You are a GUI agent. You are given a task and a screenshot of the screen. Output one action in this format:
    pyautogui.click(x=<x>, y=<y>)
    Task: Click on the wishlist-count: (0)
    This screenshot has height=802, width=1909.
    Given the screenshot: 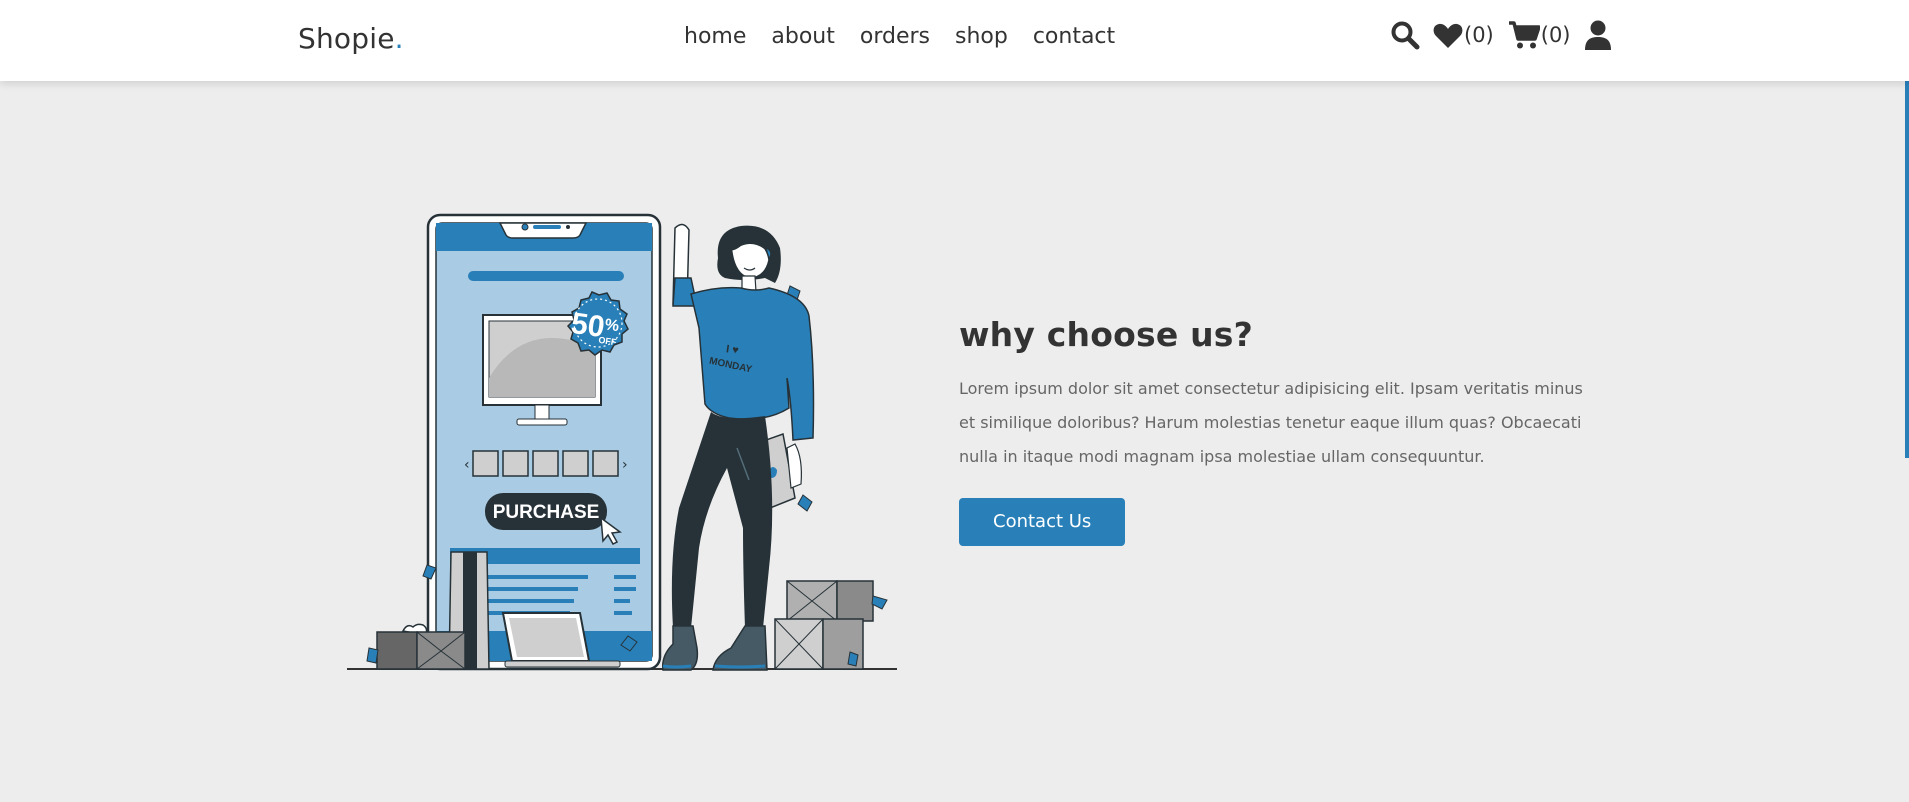 What is the action you would take?
    pyautogui.click(x=1479, y=35)
    